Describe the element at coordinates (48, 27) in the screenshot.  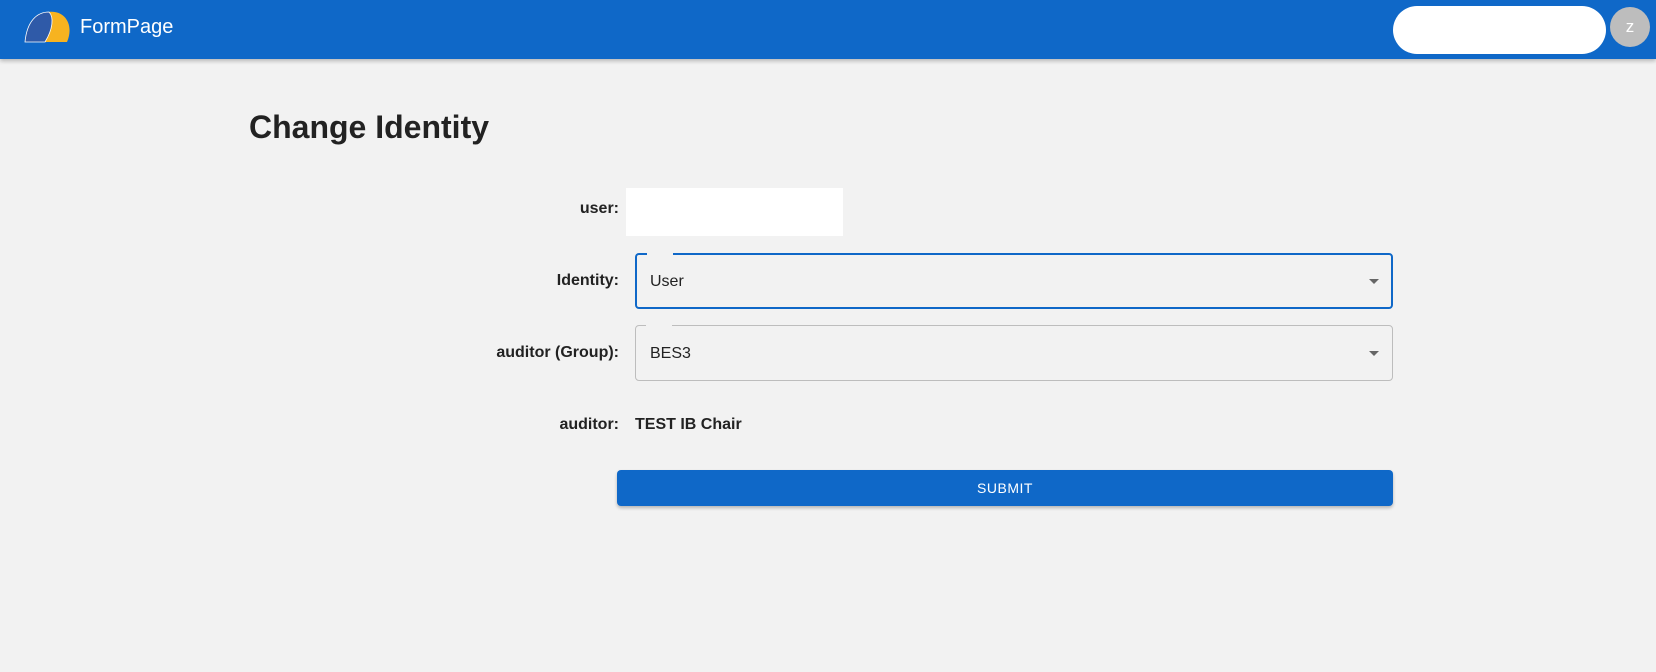
I see `formpage-logo-icon` at that location.